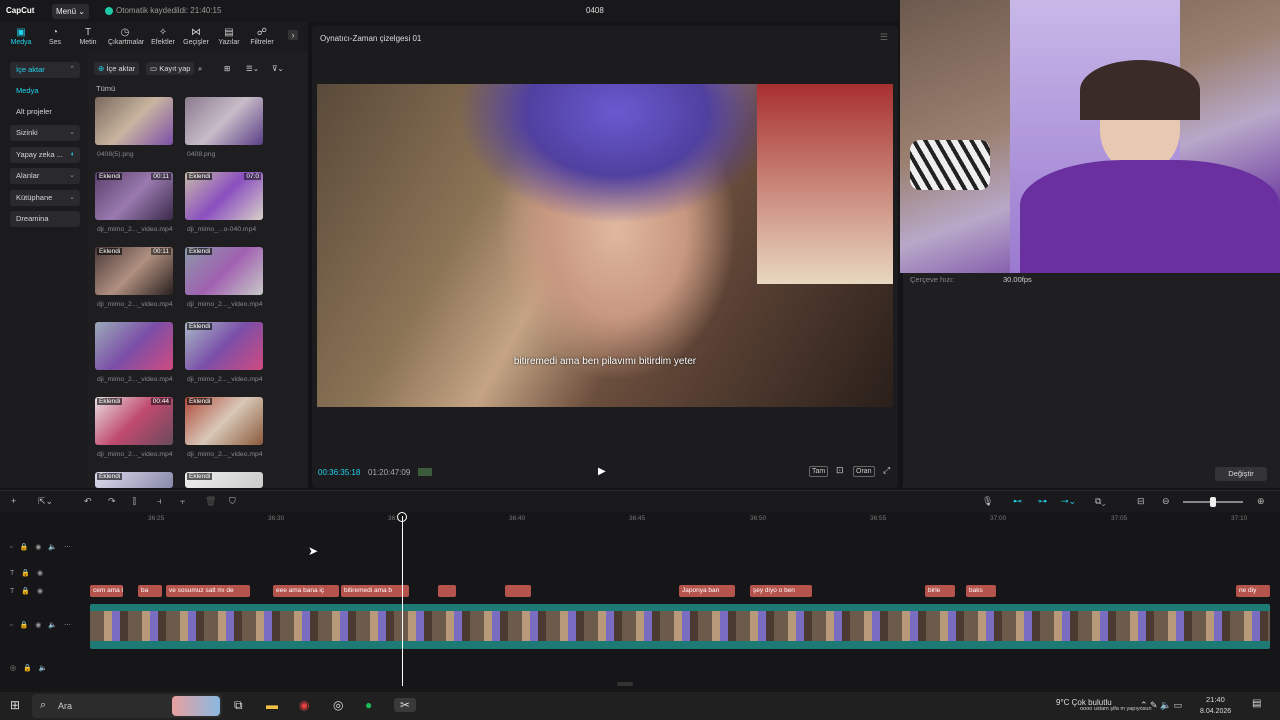  I want to click on tab-effects: ✧ Efektler, so click(163, 36).